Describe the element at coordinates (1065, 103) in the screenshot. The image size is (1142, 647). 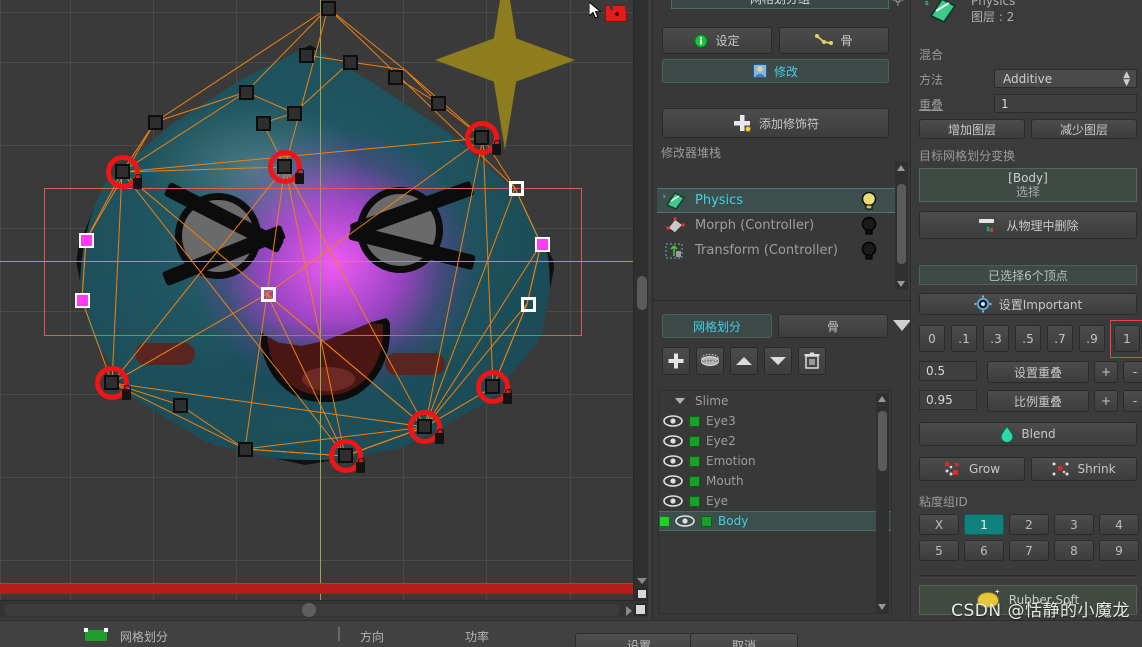
I see `repeat-input: 1` at that location.